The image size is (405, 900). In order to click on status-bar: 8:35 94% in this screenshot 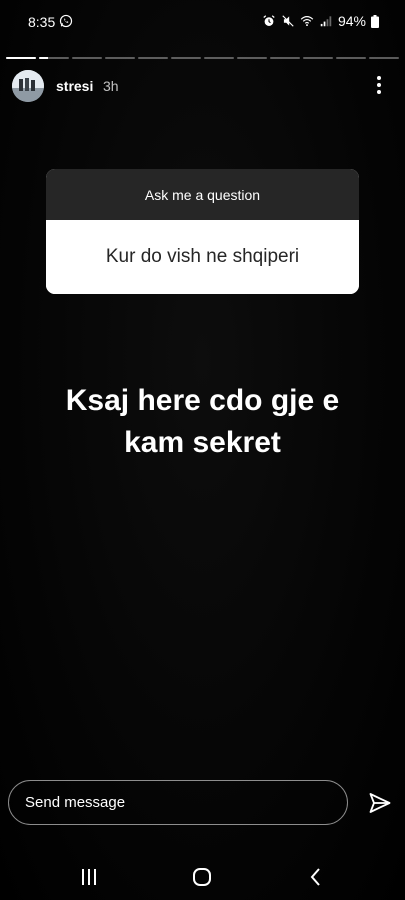, I will do `click(202, 22)`.